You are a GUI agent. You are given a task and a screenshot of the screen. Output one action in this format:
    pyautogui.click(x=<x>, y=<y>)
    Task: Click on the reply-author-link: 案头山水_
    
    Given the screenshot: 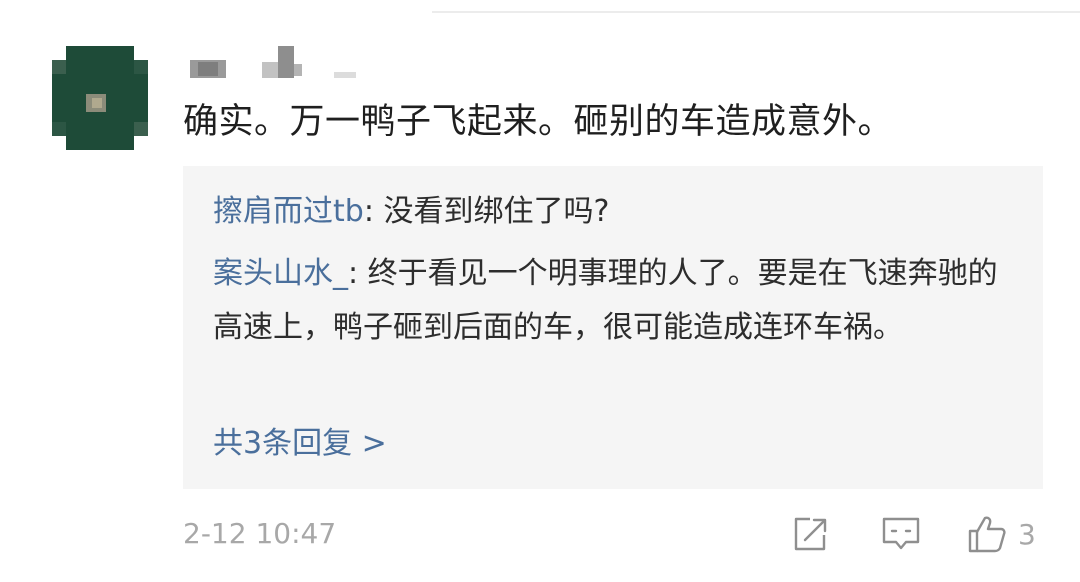 What is the action you would take?
    pyautogui.click(x=280, y=273)
    